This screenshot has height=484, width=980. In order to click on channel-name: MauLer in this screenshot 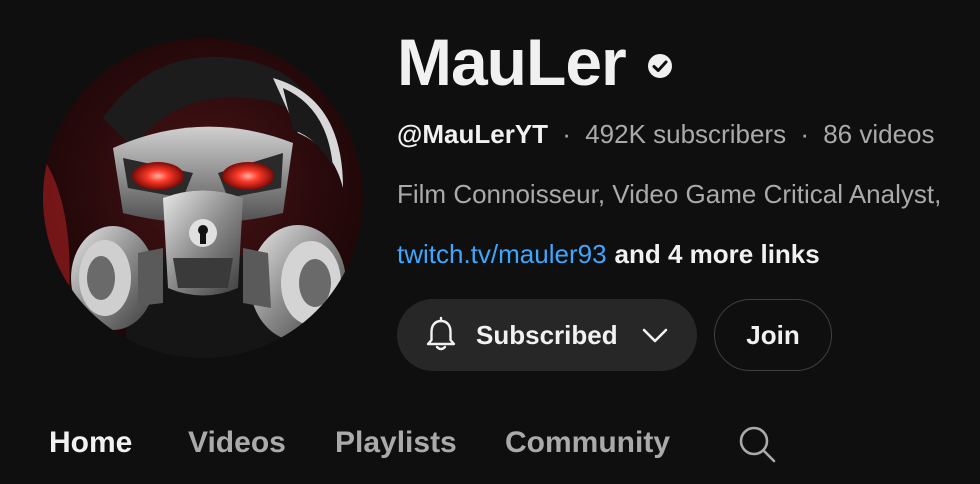, I will do `click(512, 62)`.